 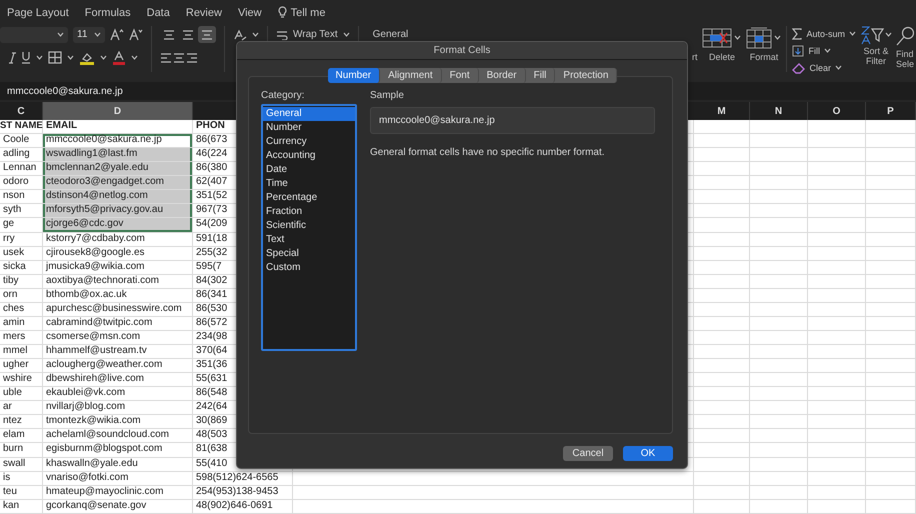 I want to click on table-cell: elam, so click(x=21, y=436).